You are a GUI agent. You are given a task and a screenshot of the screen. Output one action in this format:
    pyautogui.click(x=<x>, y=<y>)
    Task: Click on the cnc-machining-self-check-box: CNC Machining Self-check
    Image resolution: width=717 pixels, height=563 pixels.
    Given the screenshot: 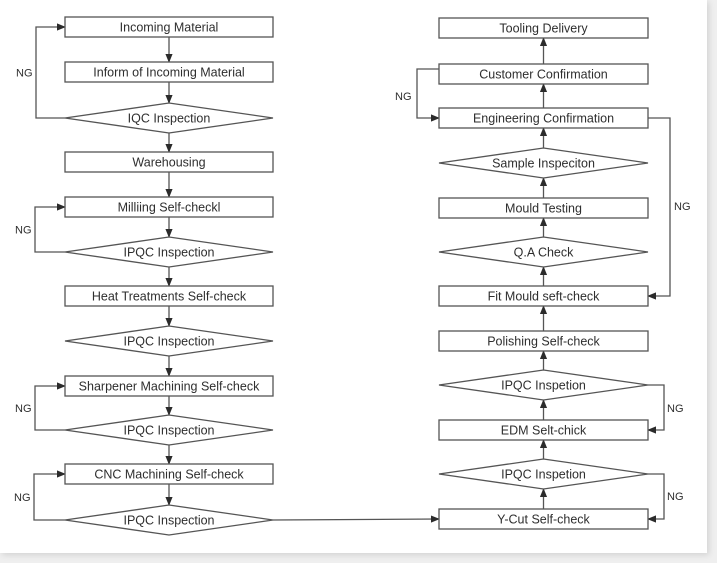 What is the action you would take?
    pyautogui.click(x=169, y=474)
    